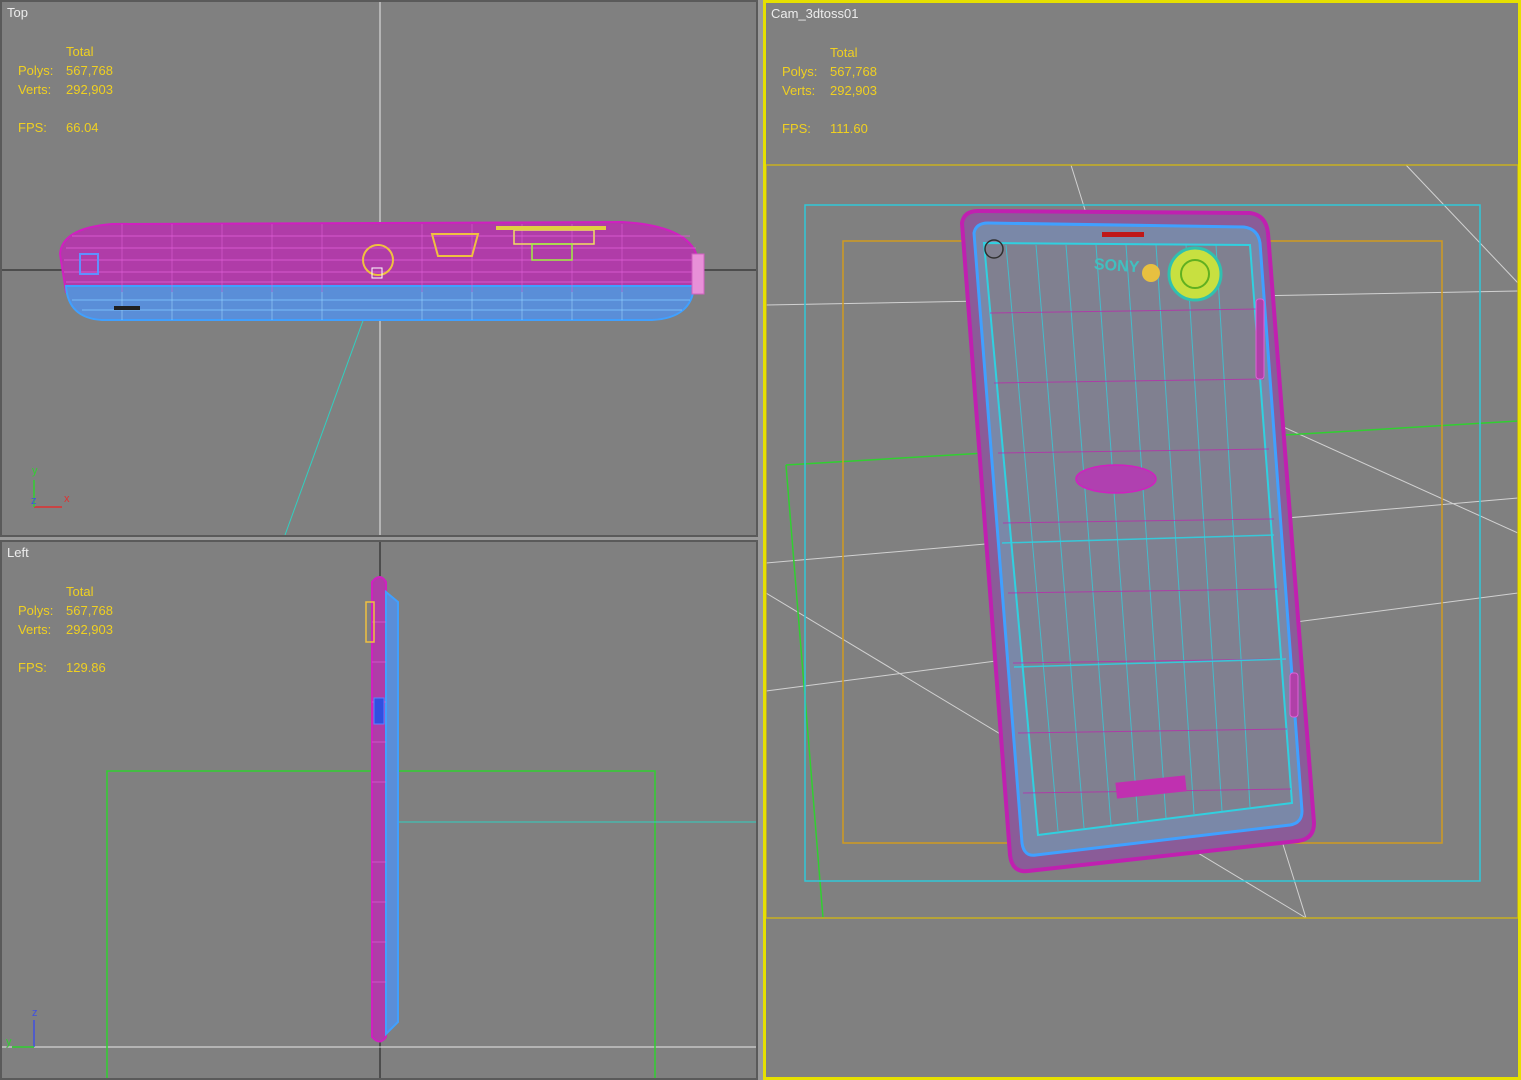 The image size is (1521, 1080). What do you see at coordinates (18, 552) in the screenshot?
I see `viewport-label: Left` at bounding box center [18, 552].